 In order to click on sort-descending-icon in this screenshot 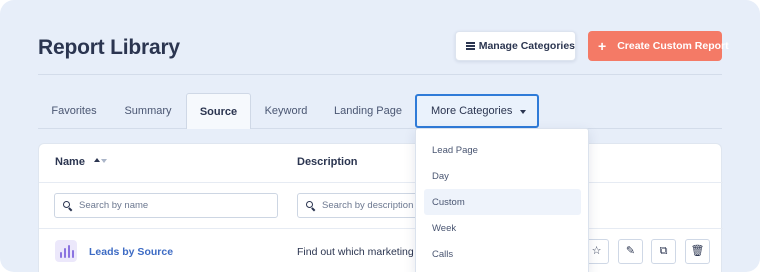, I will do `click(104, 161)`.